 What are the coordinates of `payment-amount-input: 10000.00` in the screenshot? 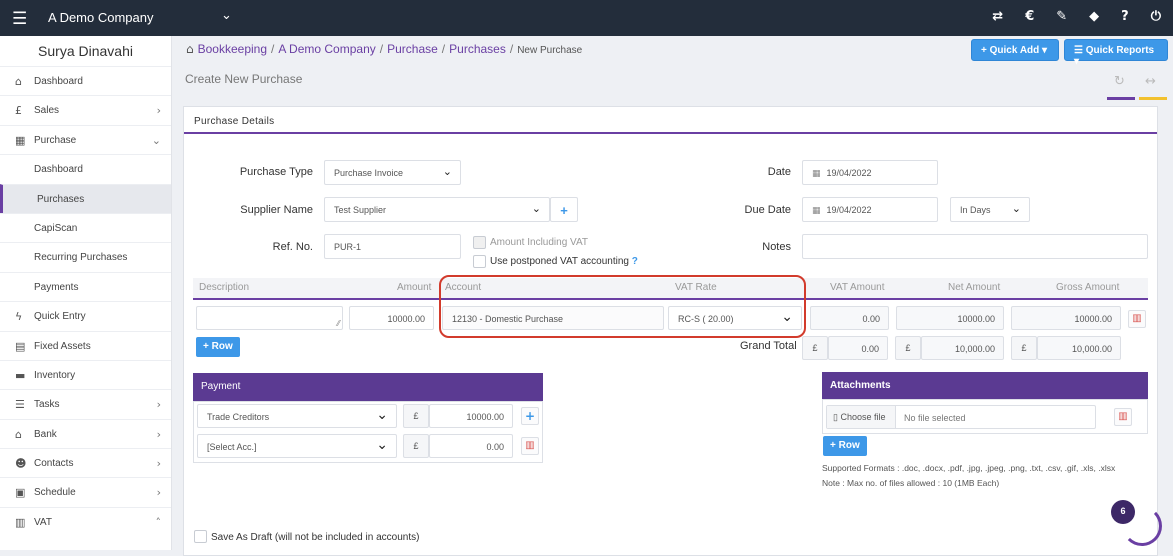 It's located at (471, 416).